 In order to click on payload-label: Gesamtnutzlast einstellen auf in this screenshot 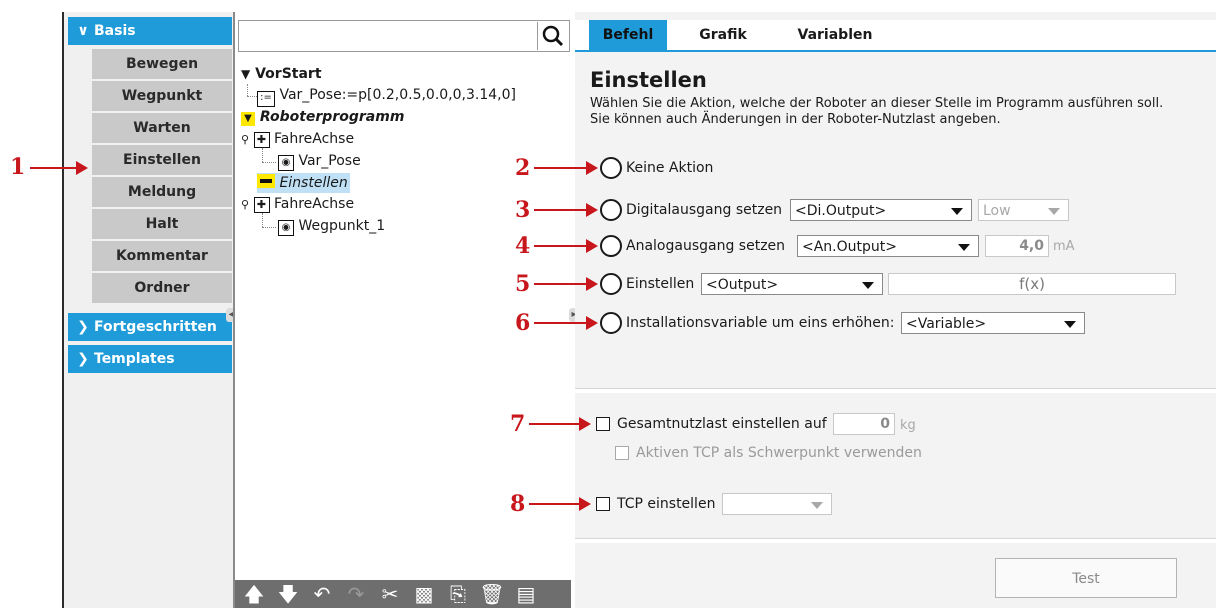, I will do `click(722, 424)`.